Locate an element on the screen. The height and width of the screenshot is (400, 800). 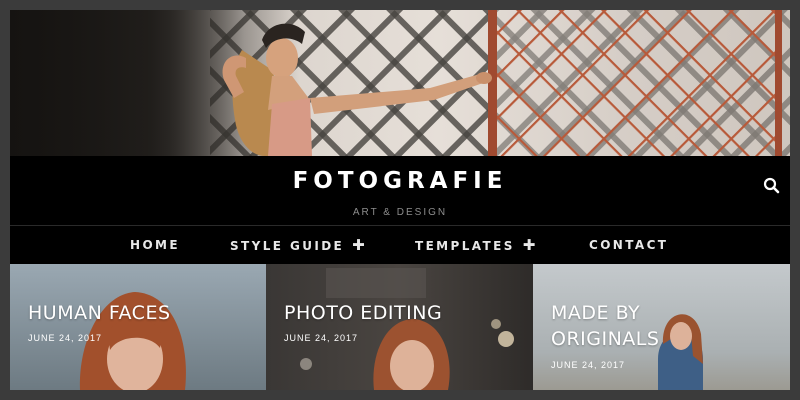
nav-item-label: CONTACT is located at coordinates (629, 245).